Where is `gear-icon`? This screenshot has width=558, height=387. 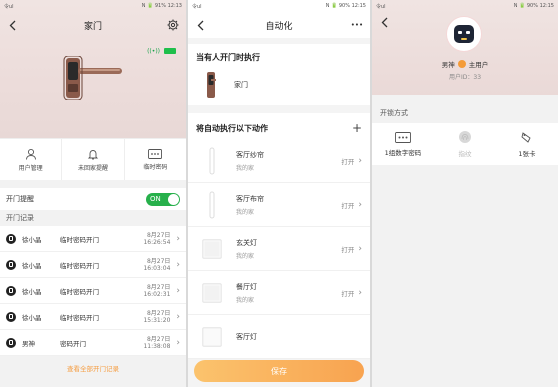
gear-icon is located at coordinates (173, 25).